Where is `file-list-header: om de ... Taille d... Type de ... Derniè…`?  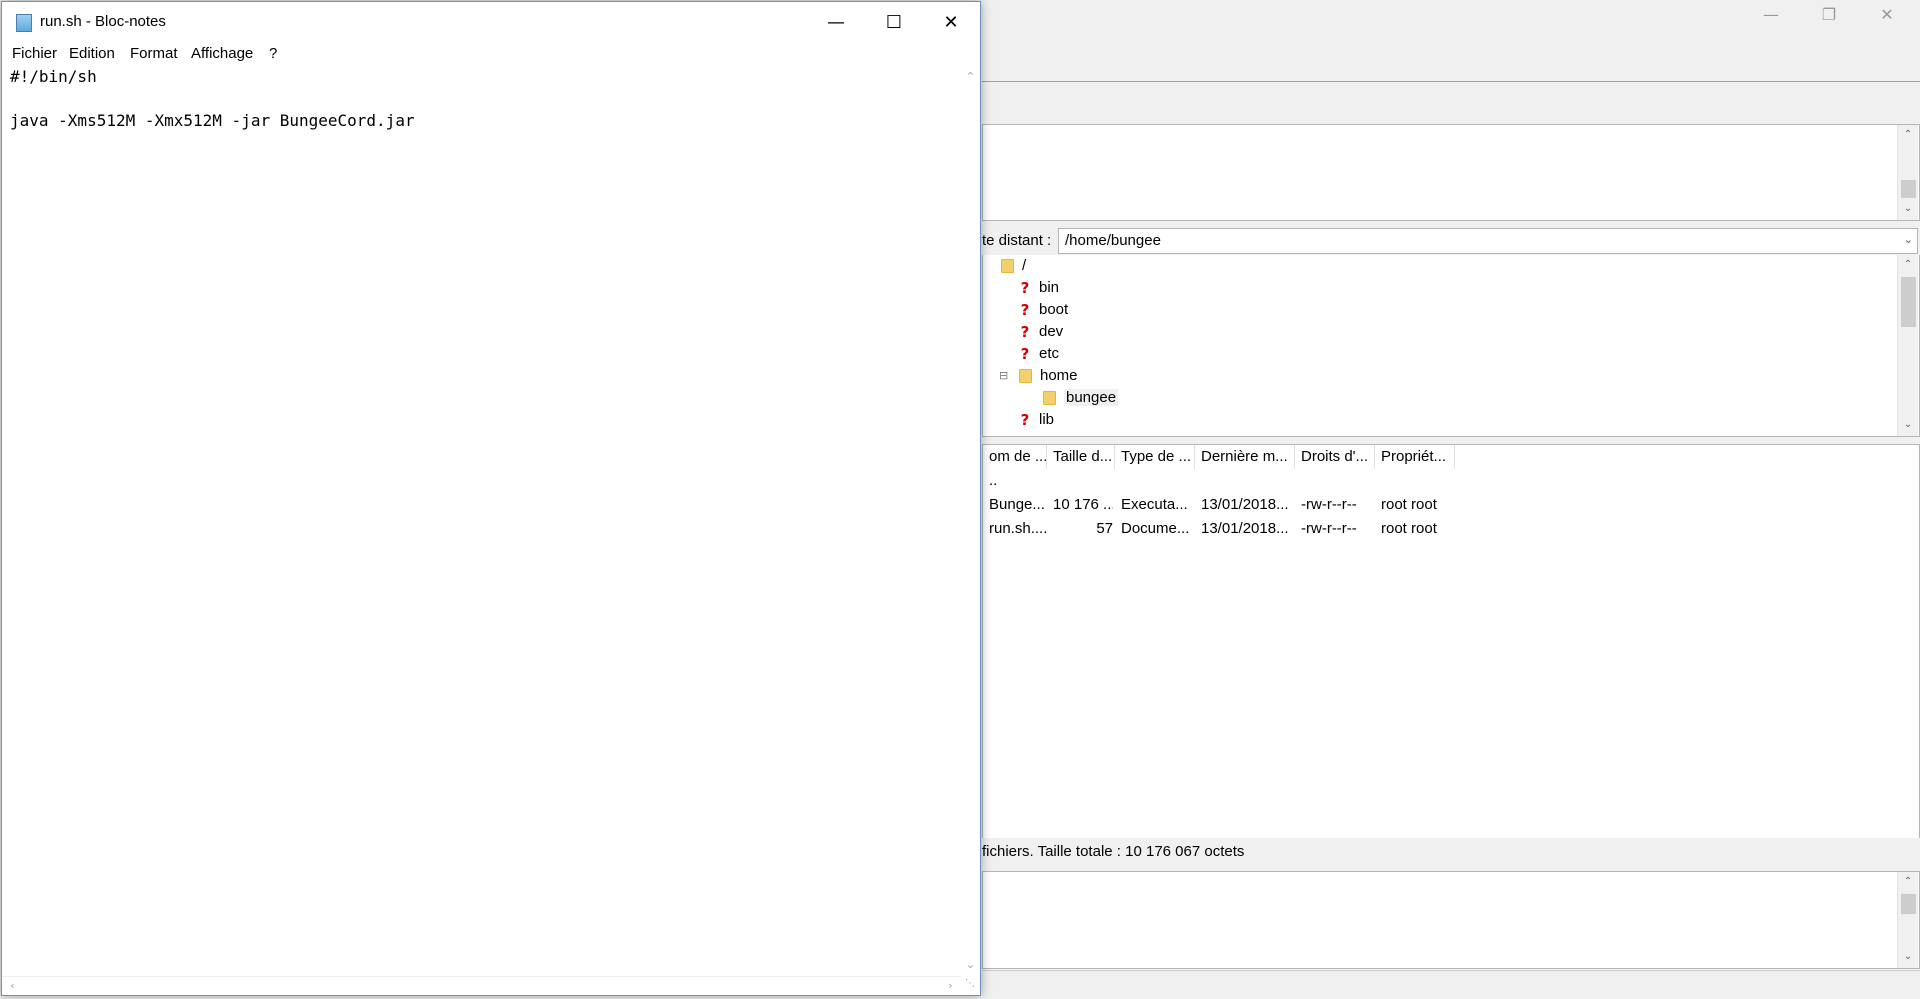 file-list-header: om de ... Taille d... Type de ... Derniè… is located at coordinates (1451, 457).